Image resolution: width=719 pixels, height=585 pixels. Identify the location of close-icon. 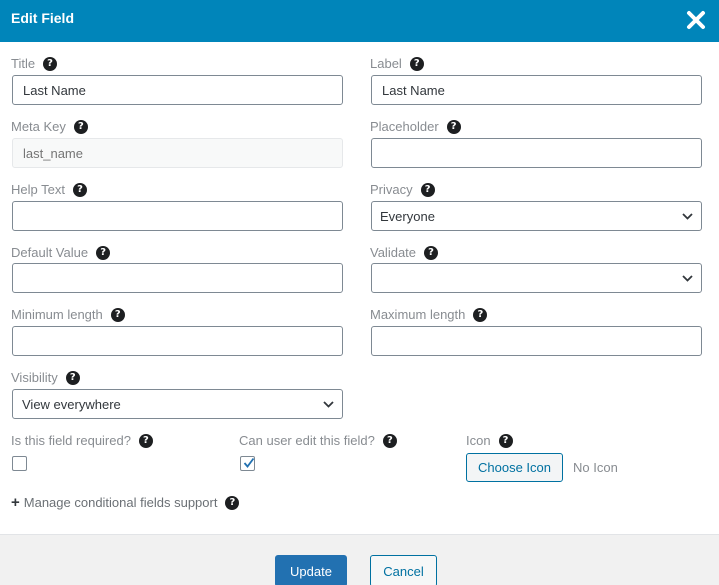
(696, 20).